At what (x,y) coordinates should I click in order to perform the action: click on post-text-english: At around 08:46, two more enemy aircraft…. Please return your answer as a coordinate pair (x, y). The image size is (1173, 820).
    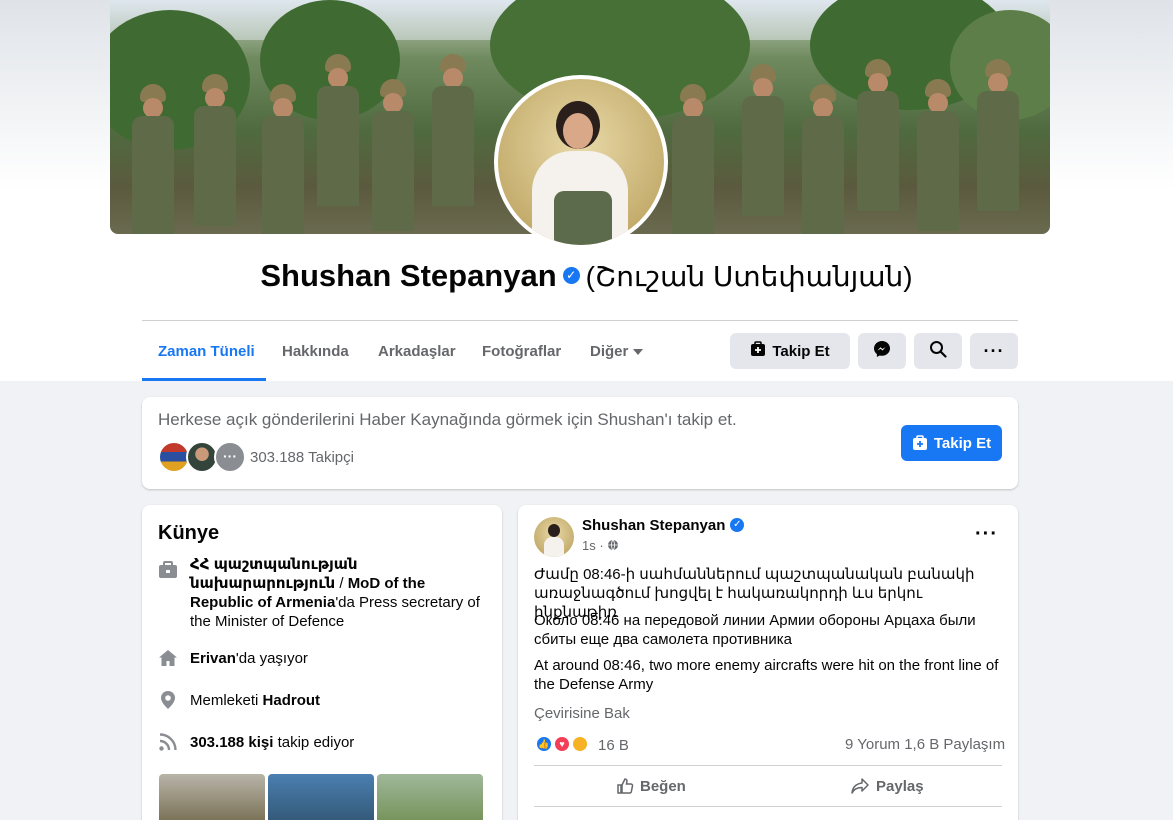
    Looking at the image, I should click on (766, 675).